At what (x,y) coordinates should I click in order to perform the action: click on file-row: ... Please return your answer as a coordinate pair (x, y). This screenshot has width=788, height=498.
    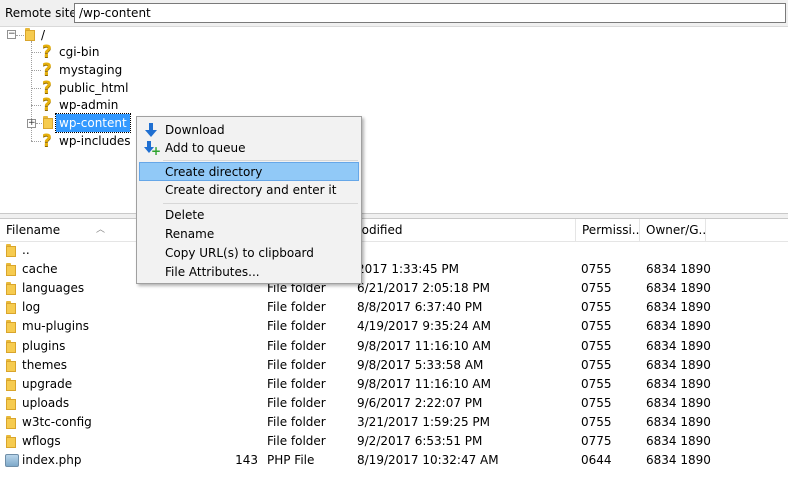
    Looking at the image, I should click on (394, 250).